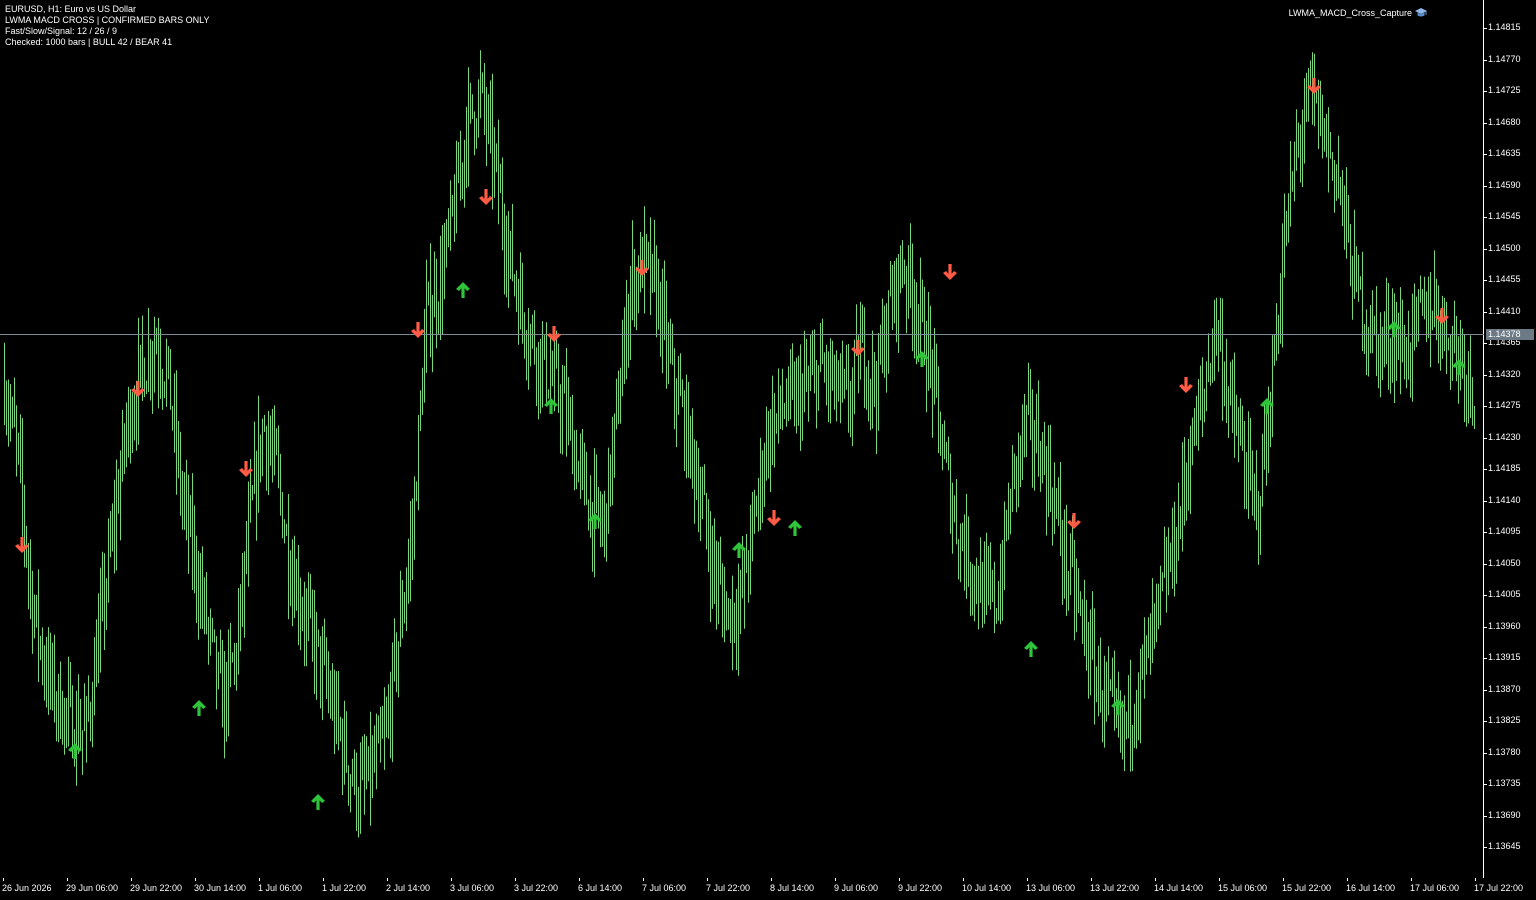 Image resolution: width=1536 pixels, height=900 pixels. What do you see at coordinates (1510, 334) in the screenshot?
I see `current-price-tag: 1.14378` at bounding box center [1510, 334].